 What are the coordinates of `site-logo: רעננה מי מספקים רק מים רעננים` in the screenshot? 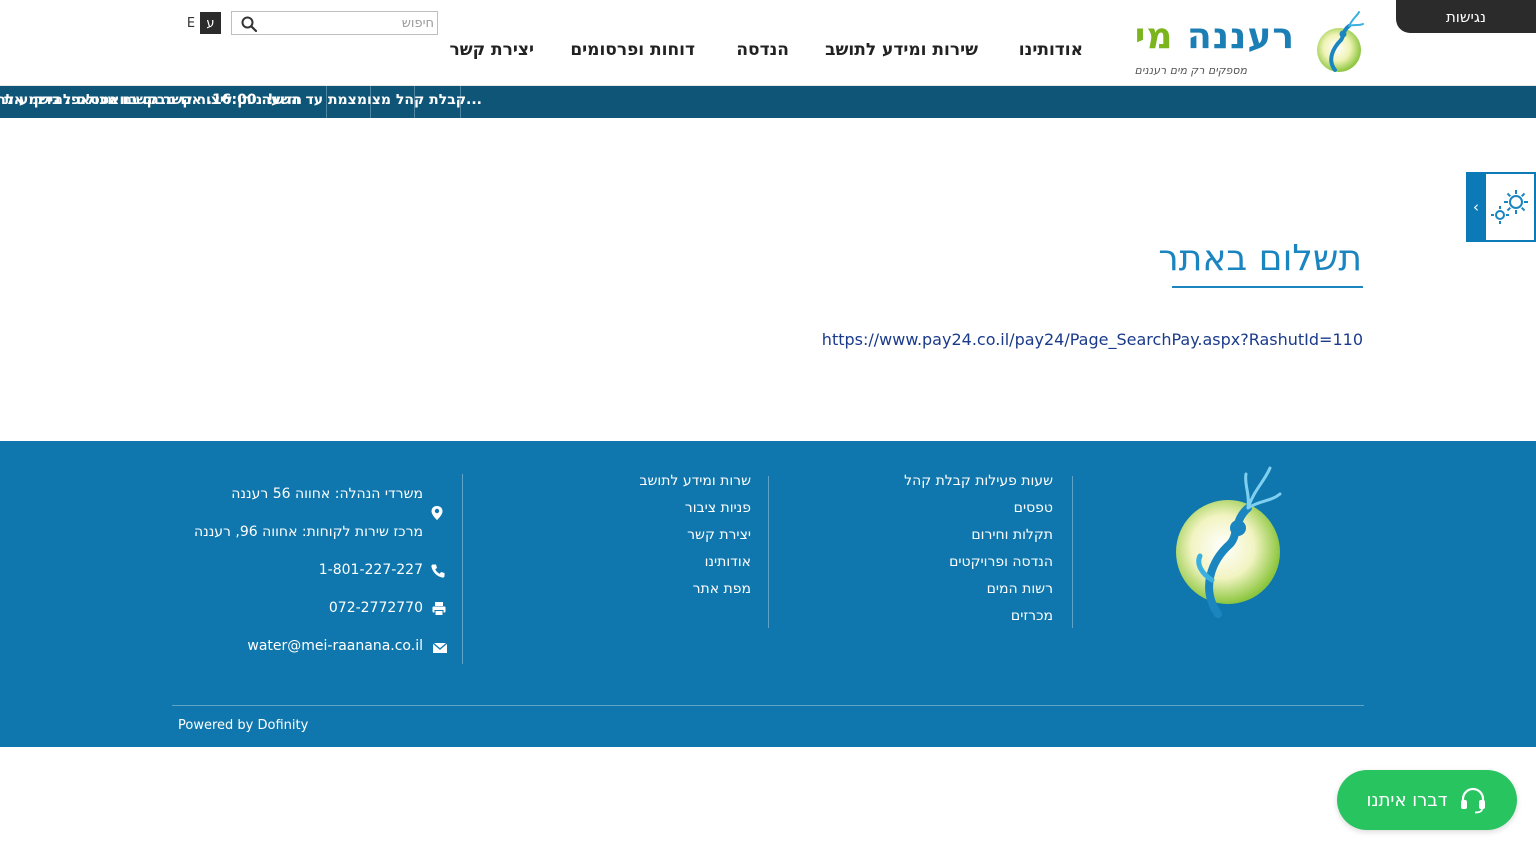 It's located at (1240, 45).